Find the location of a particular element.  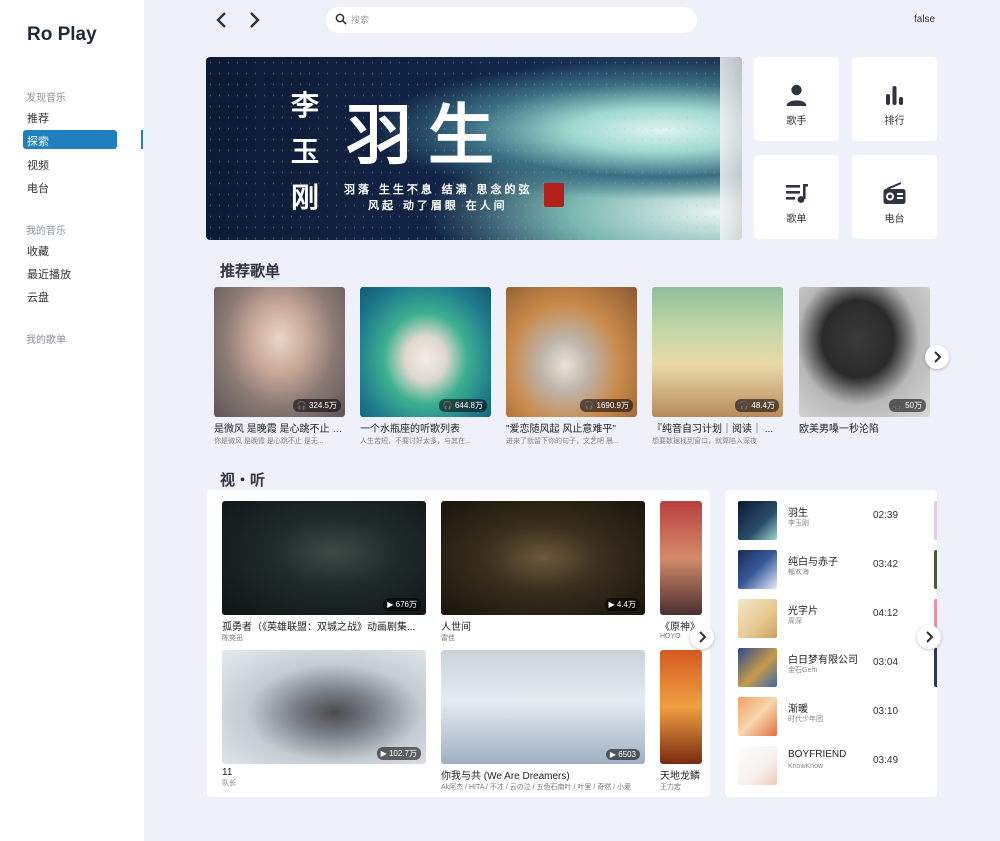

playlist-name: "爱恋随风起 风止意难平" is located at coordinates (561, 429).